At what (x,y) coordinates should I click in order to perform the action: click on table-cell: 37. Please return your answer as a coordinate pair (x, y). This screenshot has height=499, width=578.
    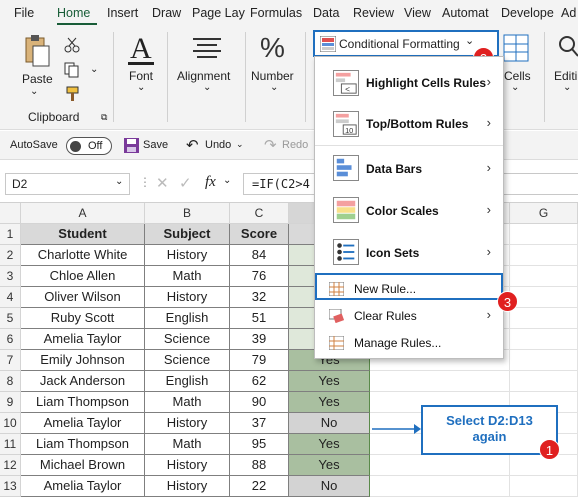
    Looking at the image, I should click on (259, 423).